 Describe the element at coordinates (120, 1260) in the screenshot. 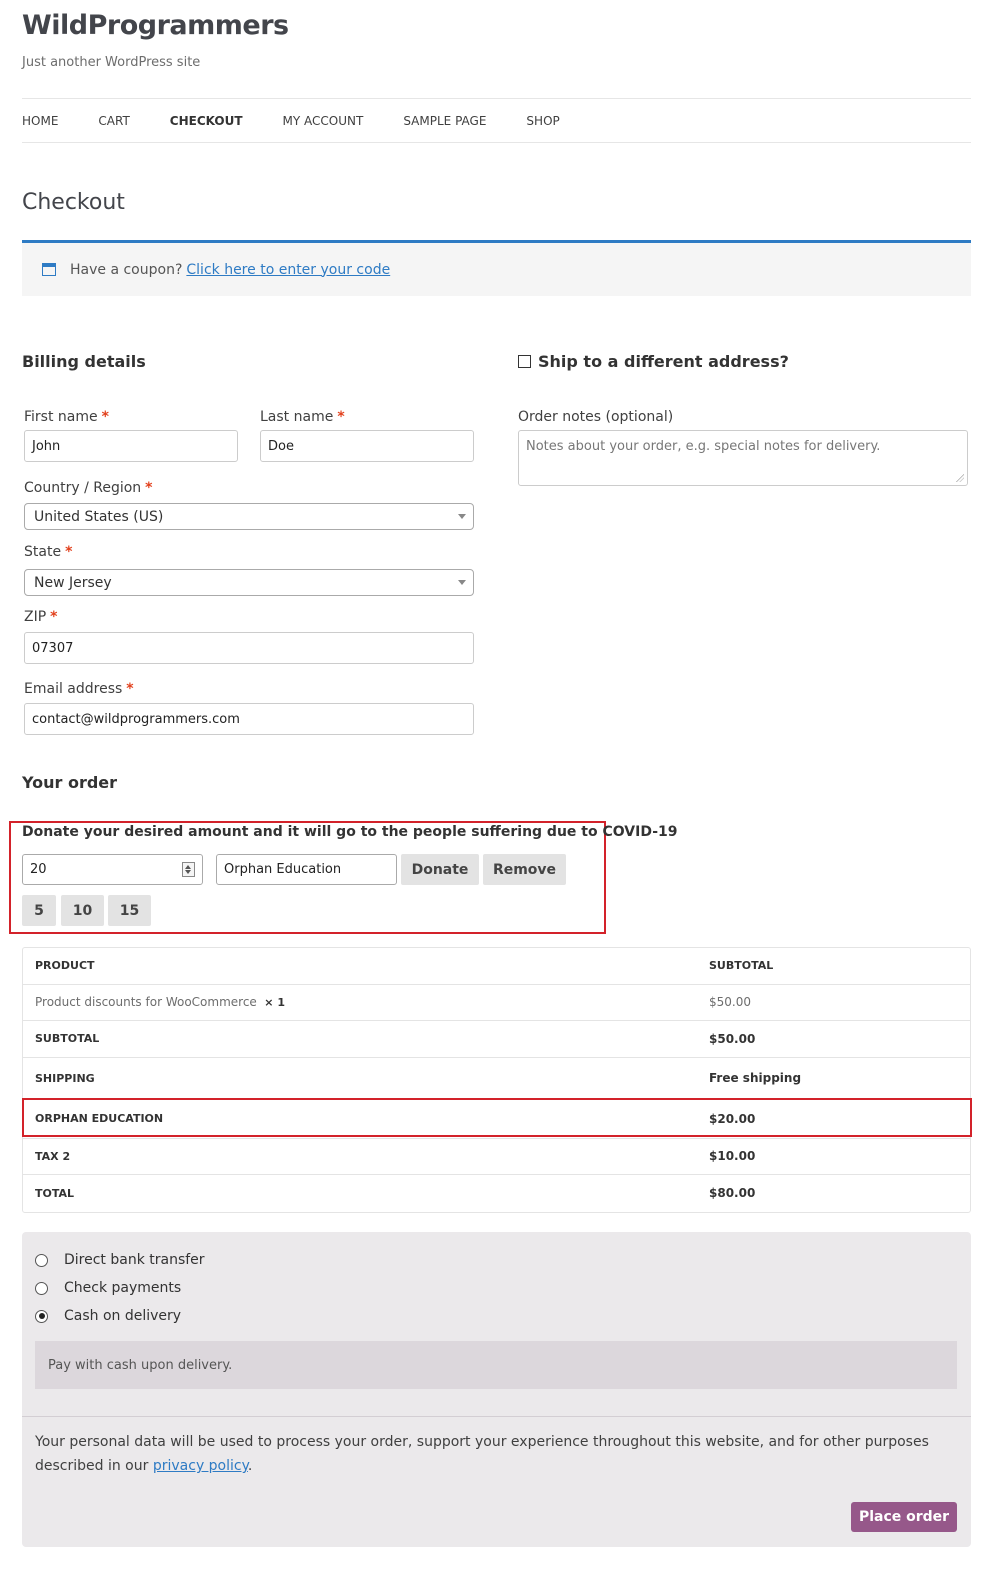

I see `payment-option-bank-transfer: Direct bank transfer` at that location.